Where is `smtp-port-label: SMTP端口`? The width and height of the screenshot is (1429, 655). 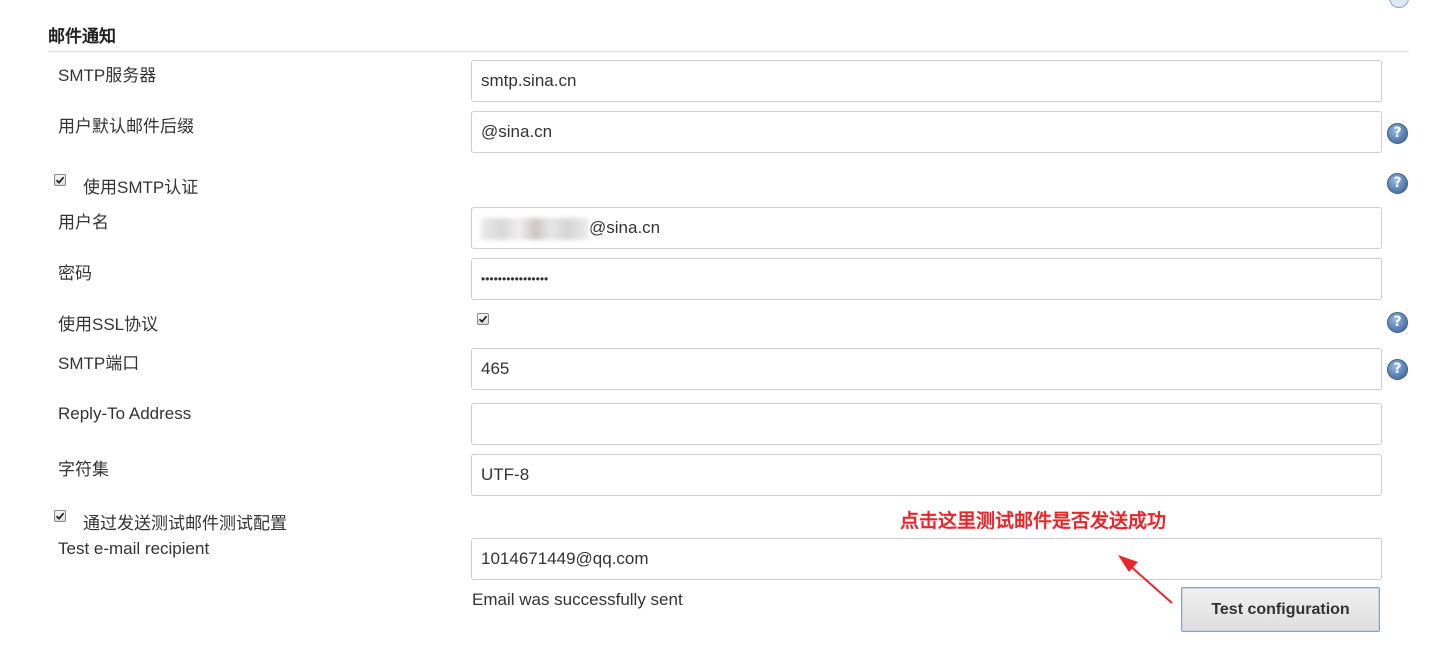
smtp-port-label: SMTP端口 is located at coordinates (99, 363).